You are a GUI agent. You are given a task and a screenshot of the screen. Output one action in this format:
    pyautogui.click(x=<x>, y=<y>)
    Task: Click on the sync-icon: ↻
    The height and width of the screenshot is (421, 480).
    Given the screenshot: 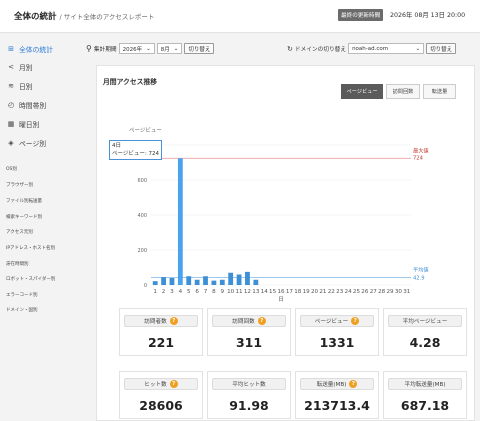 What is the action you would take?
    pyautogui.click(x=290, y=48)
    